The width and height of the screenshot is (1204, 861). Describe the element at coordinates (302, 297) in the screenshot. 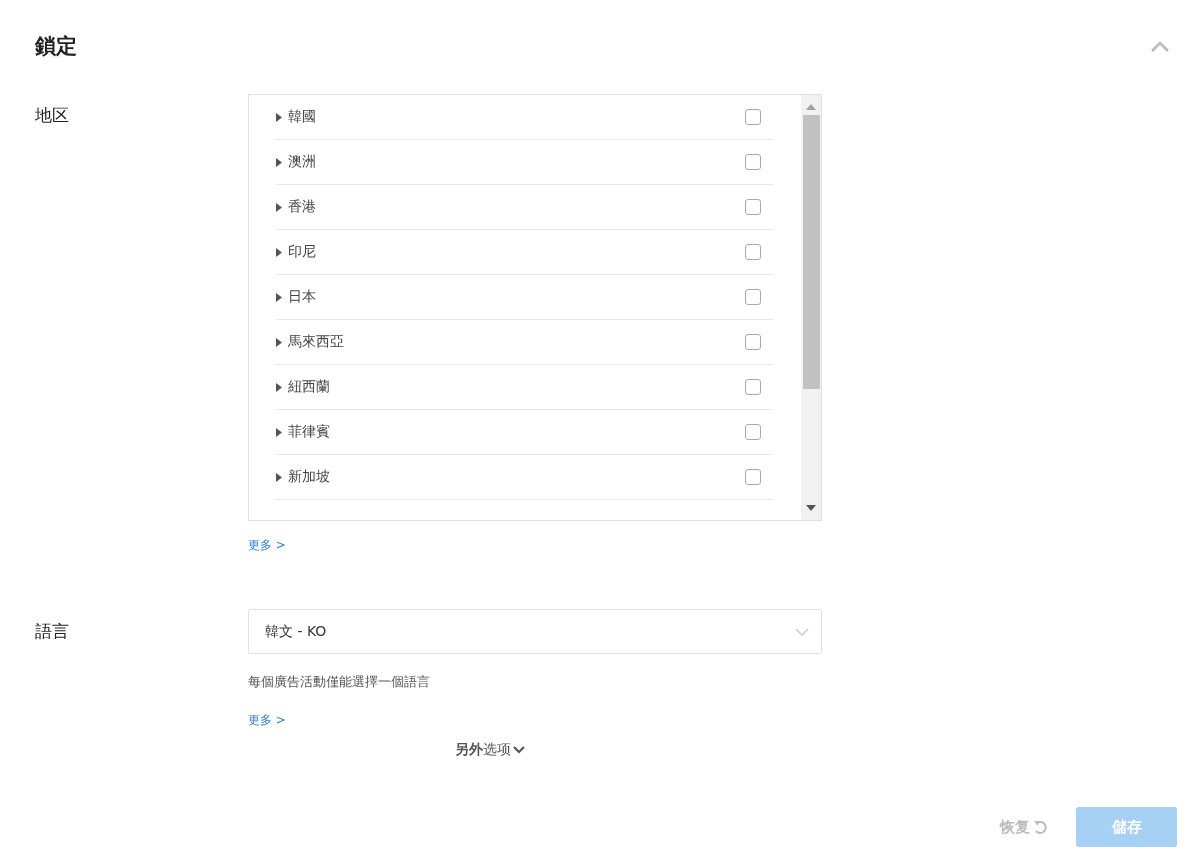

I see `region-name: 日本` at that location.